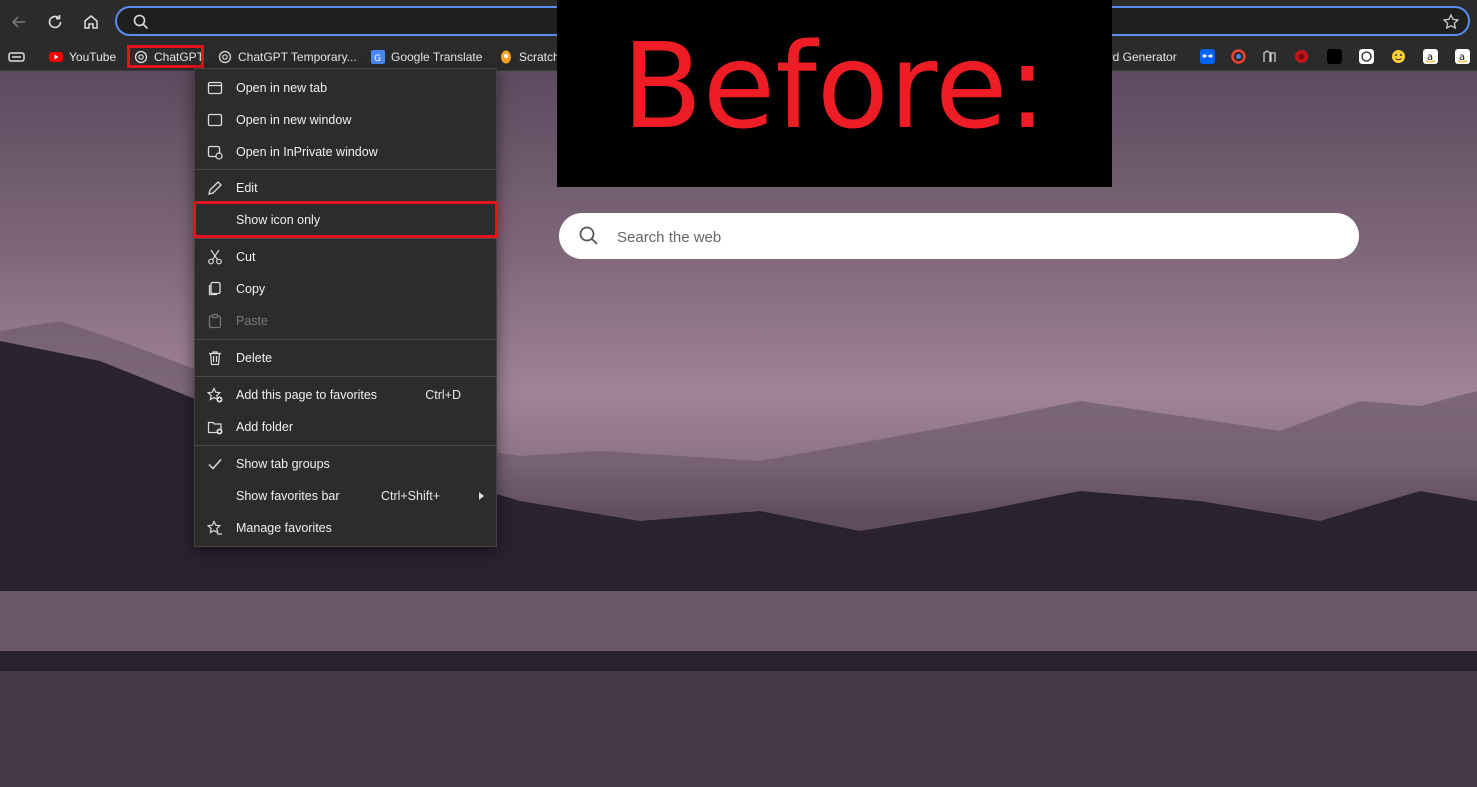 This screenshot has width=1477, height=787. What do you see at coordinates (215, 464) in the screenshot?
I see `checkmark-icon` at bounding box center [215, 464].